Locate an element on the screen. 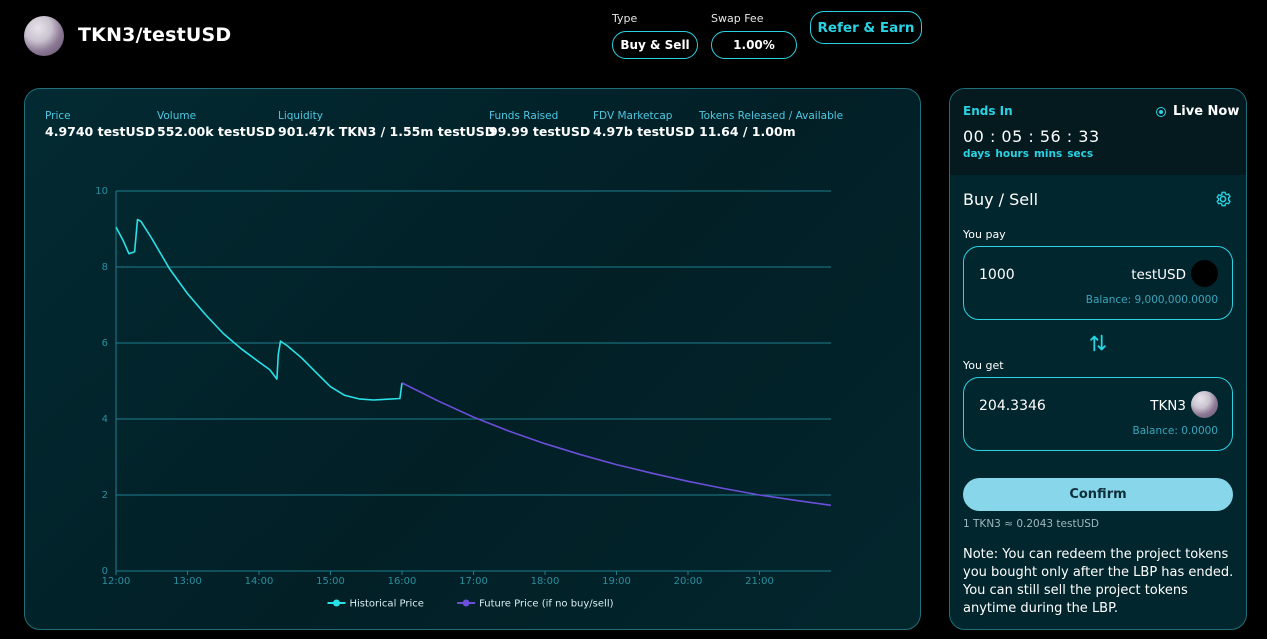 Image resolution: width=1267 pixels, height=639 pixels. y-tick-label: 10 is located at coordinates (101, 191).